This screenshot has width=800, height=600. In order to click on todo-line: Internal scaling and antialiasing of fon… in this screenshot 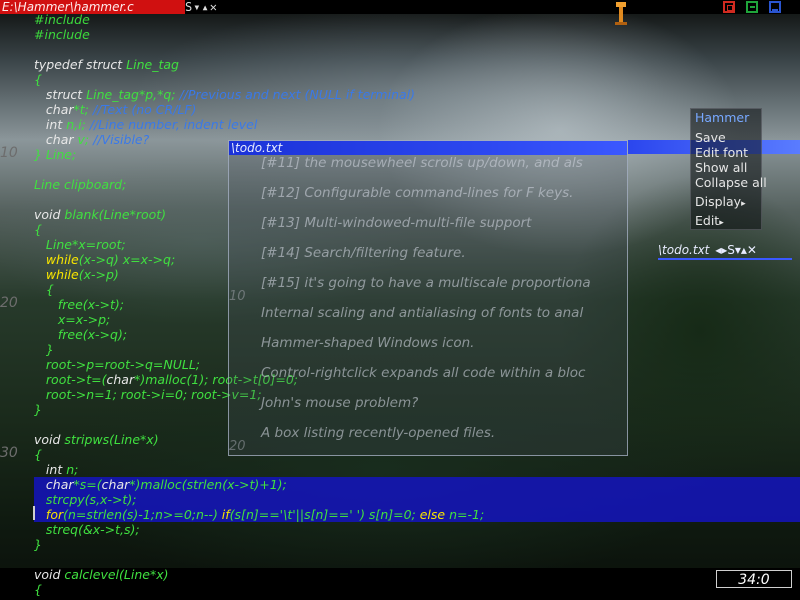, I will do `click(422, 313)`.